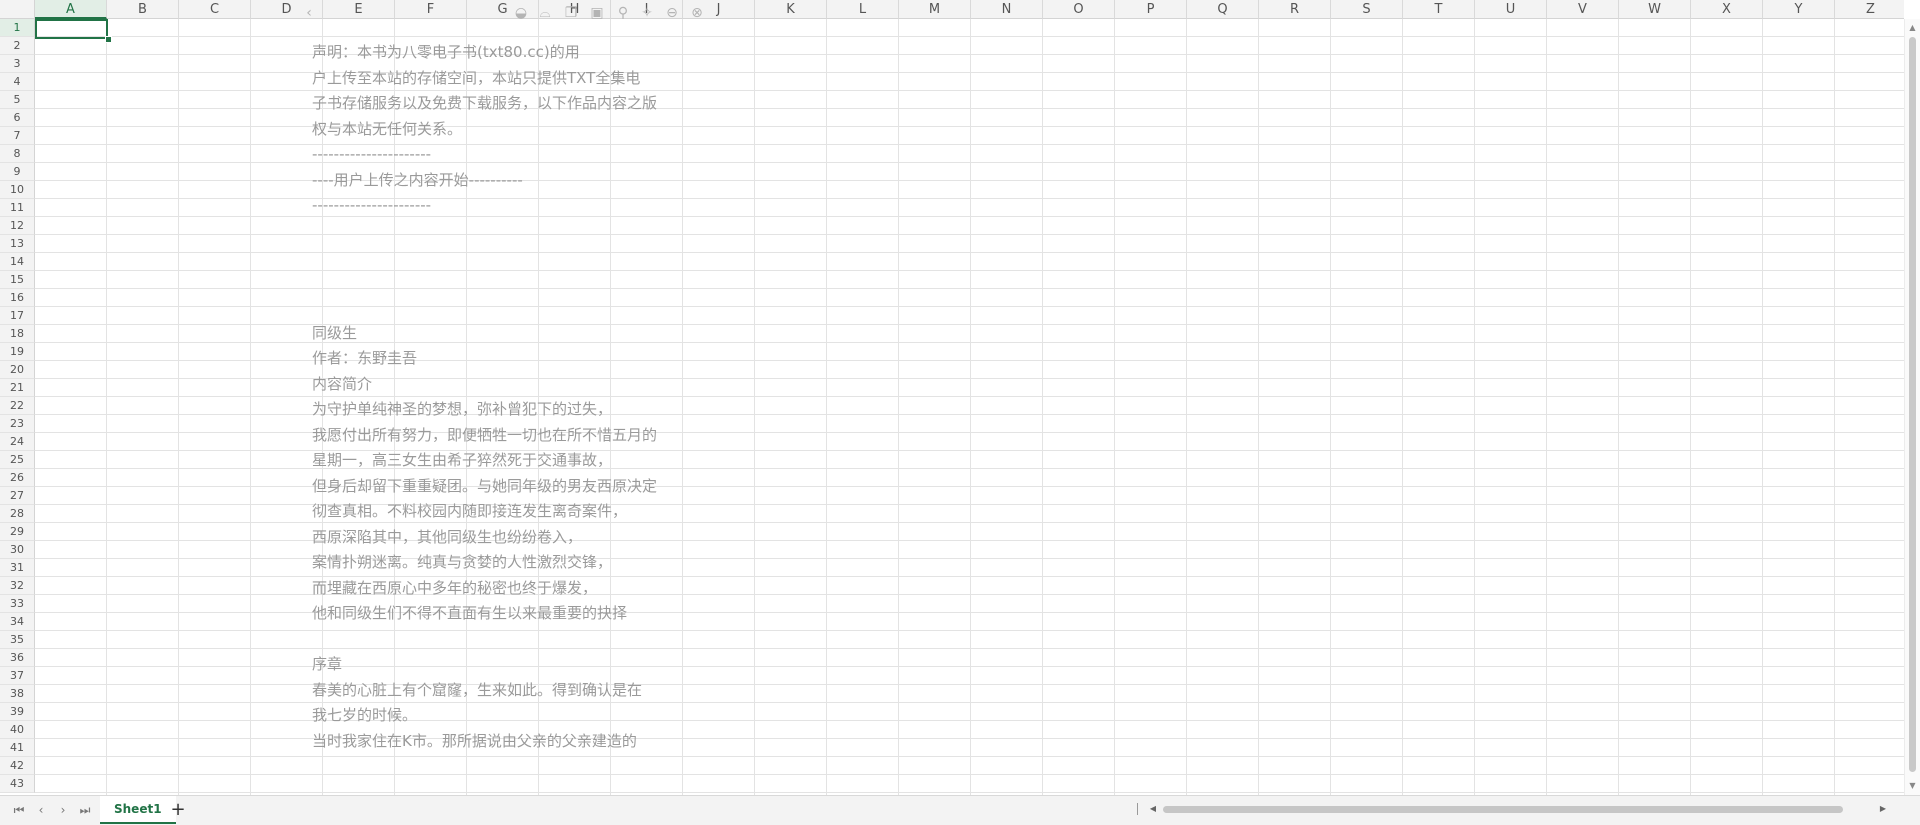 The width and height of the screenshot is (1920, 825). What do you see at coordinates (17, 604) in the screenshot?
I see `row-header-33: 33` at bounding box center [17, 604].